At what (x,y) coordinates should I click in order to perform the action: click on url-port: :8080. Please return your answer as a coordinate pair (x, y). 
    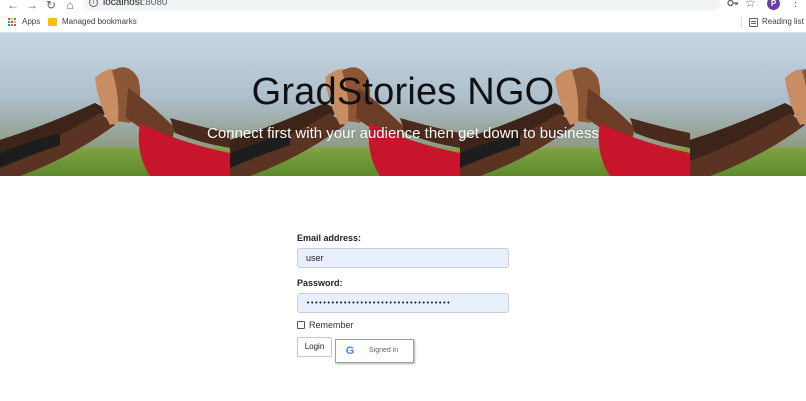
    Looking at the image, I should click on (155, 4).